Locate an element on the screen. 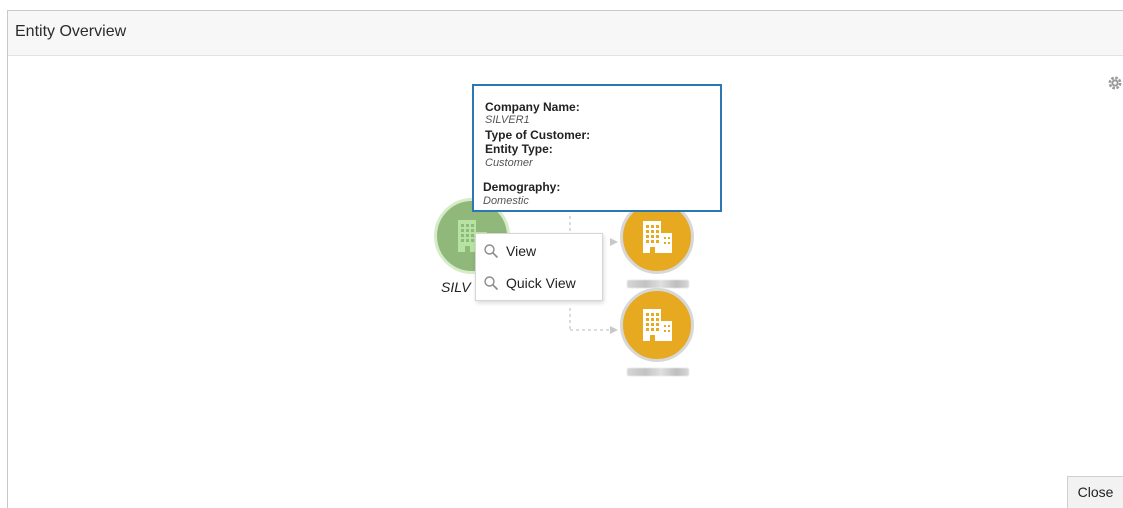 This screenshot has width=1123, height=508. menu-item-quick-view: Quick View is located at coordinates (539, 283).